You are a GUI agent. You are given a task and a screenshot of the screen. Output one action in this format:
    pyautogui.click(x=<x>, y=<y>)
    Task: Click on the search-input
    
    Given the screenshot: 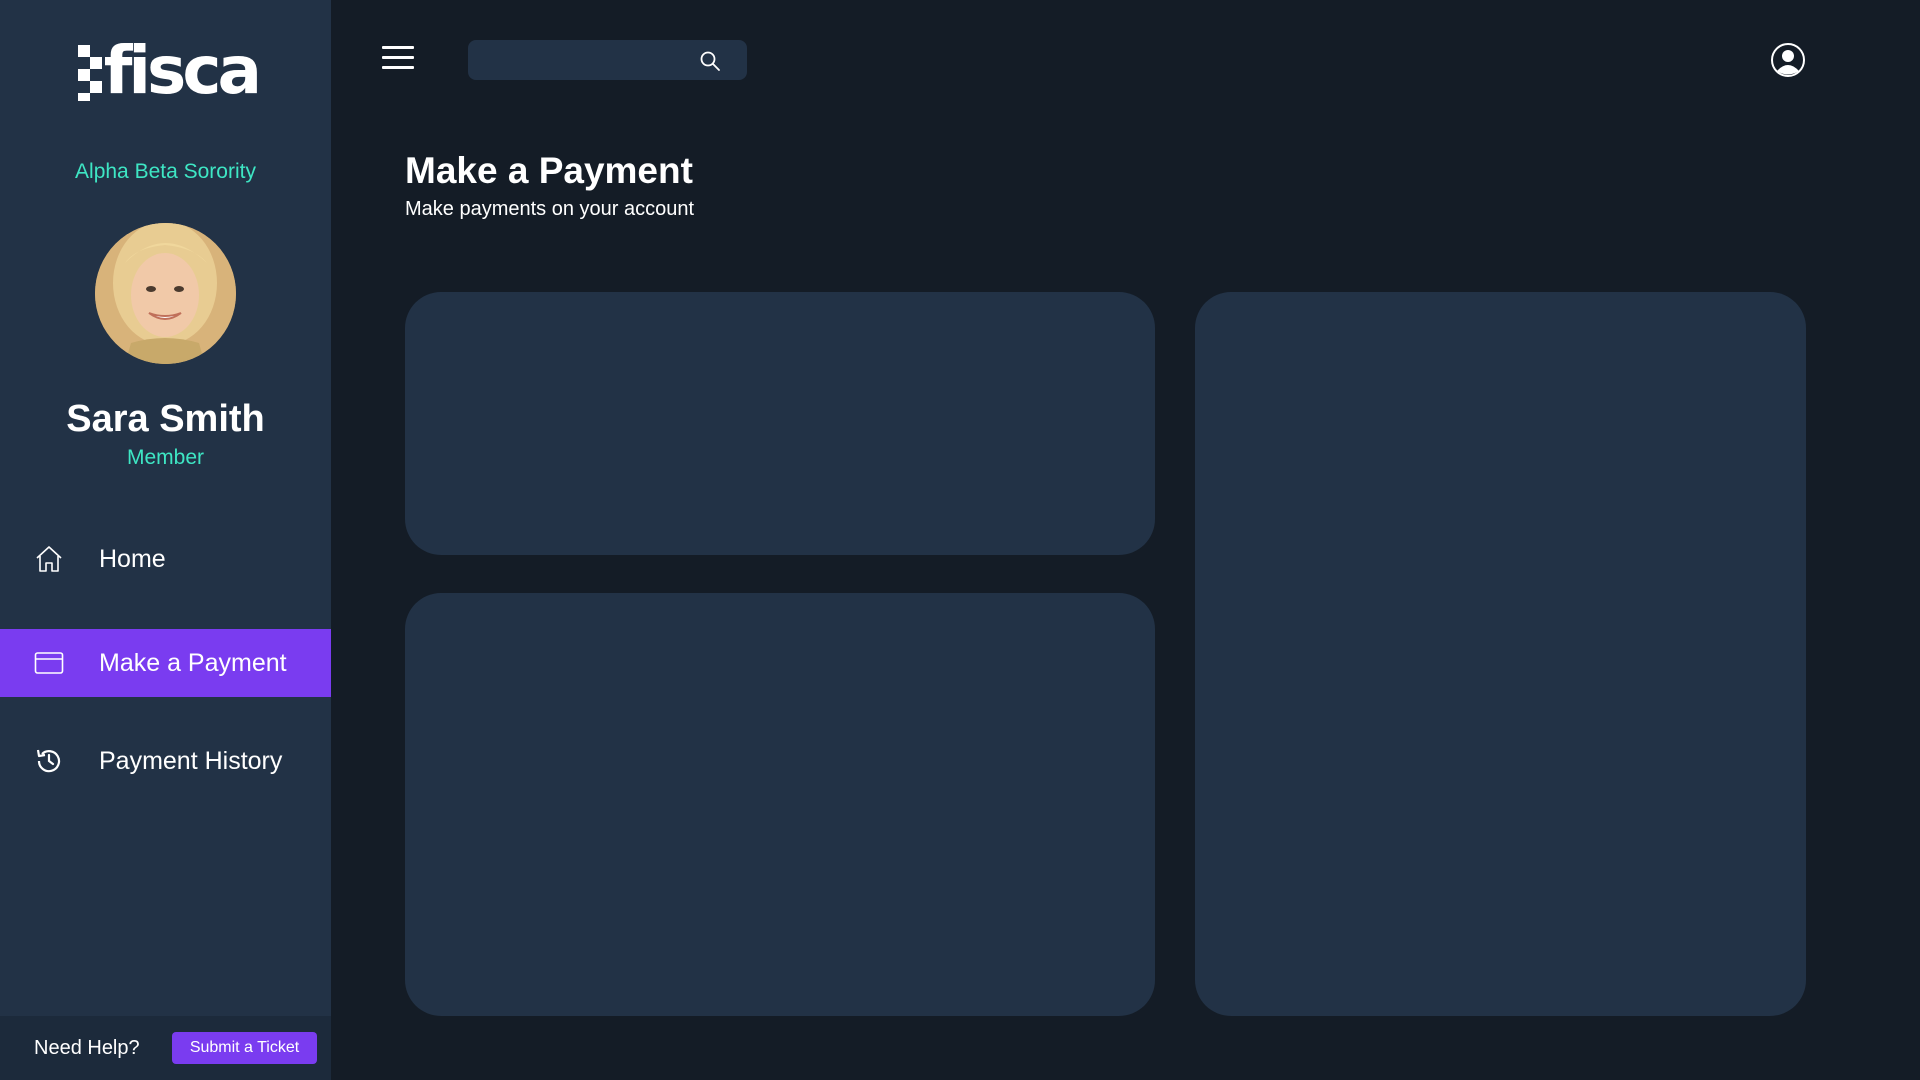 What is the action you would take?
    pyautogui.click(x=585, y=60)
    